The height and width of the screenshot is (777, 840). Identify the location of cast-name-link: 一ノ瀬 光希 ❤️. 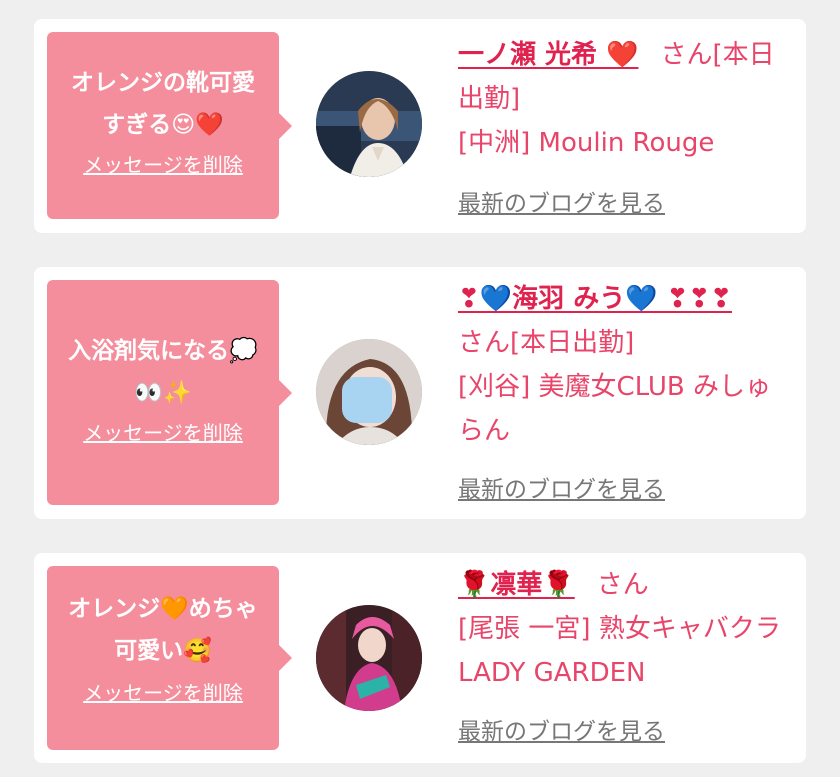
(548, 55).